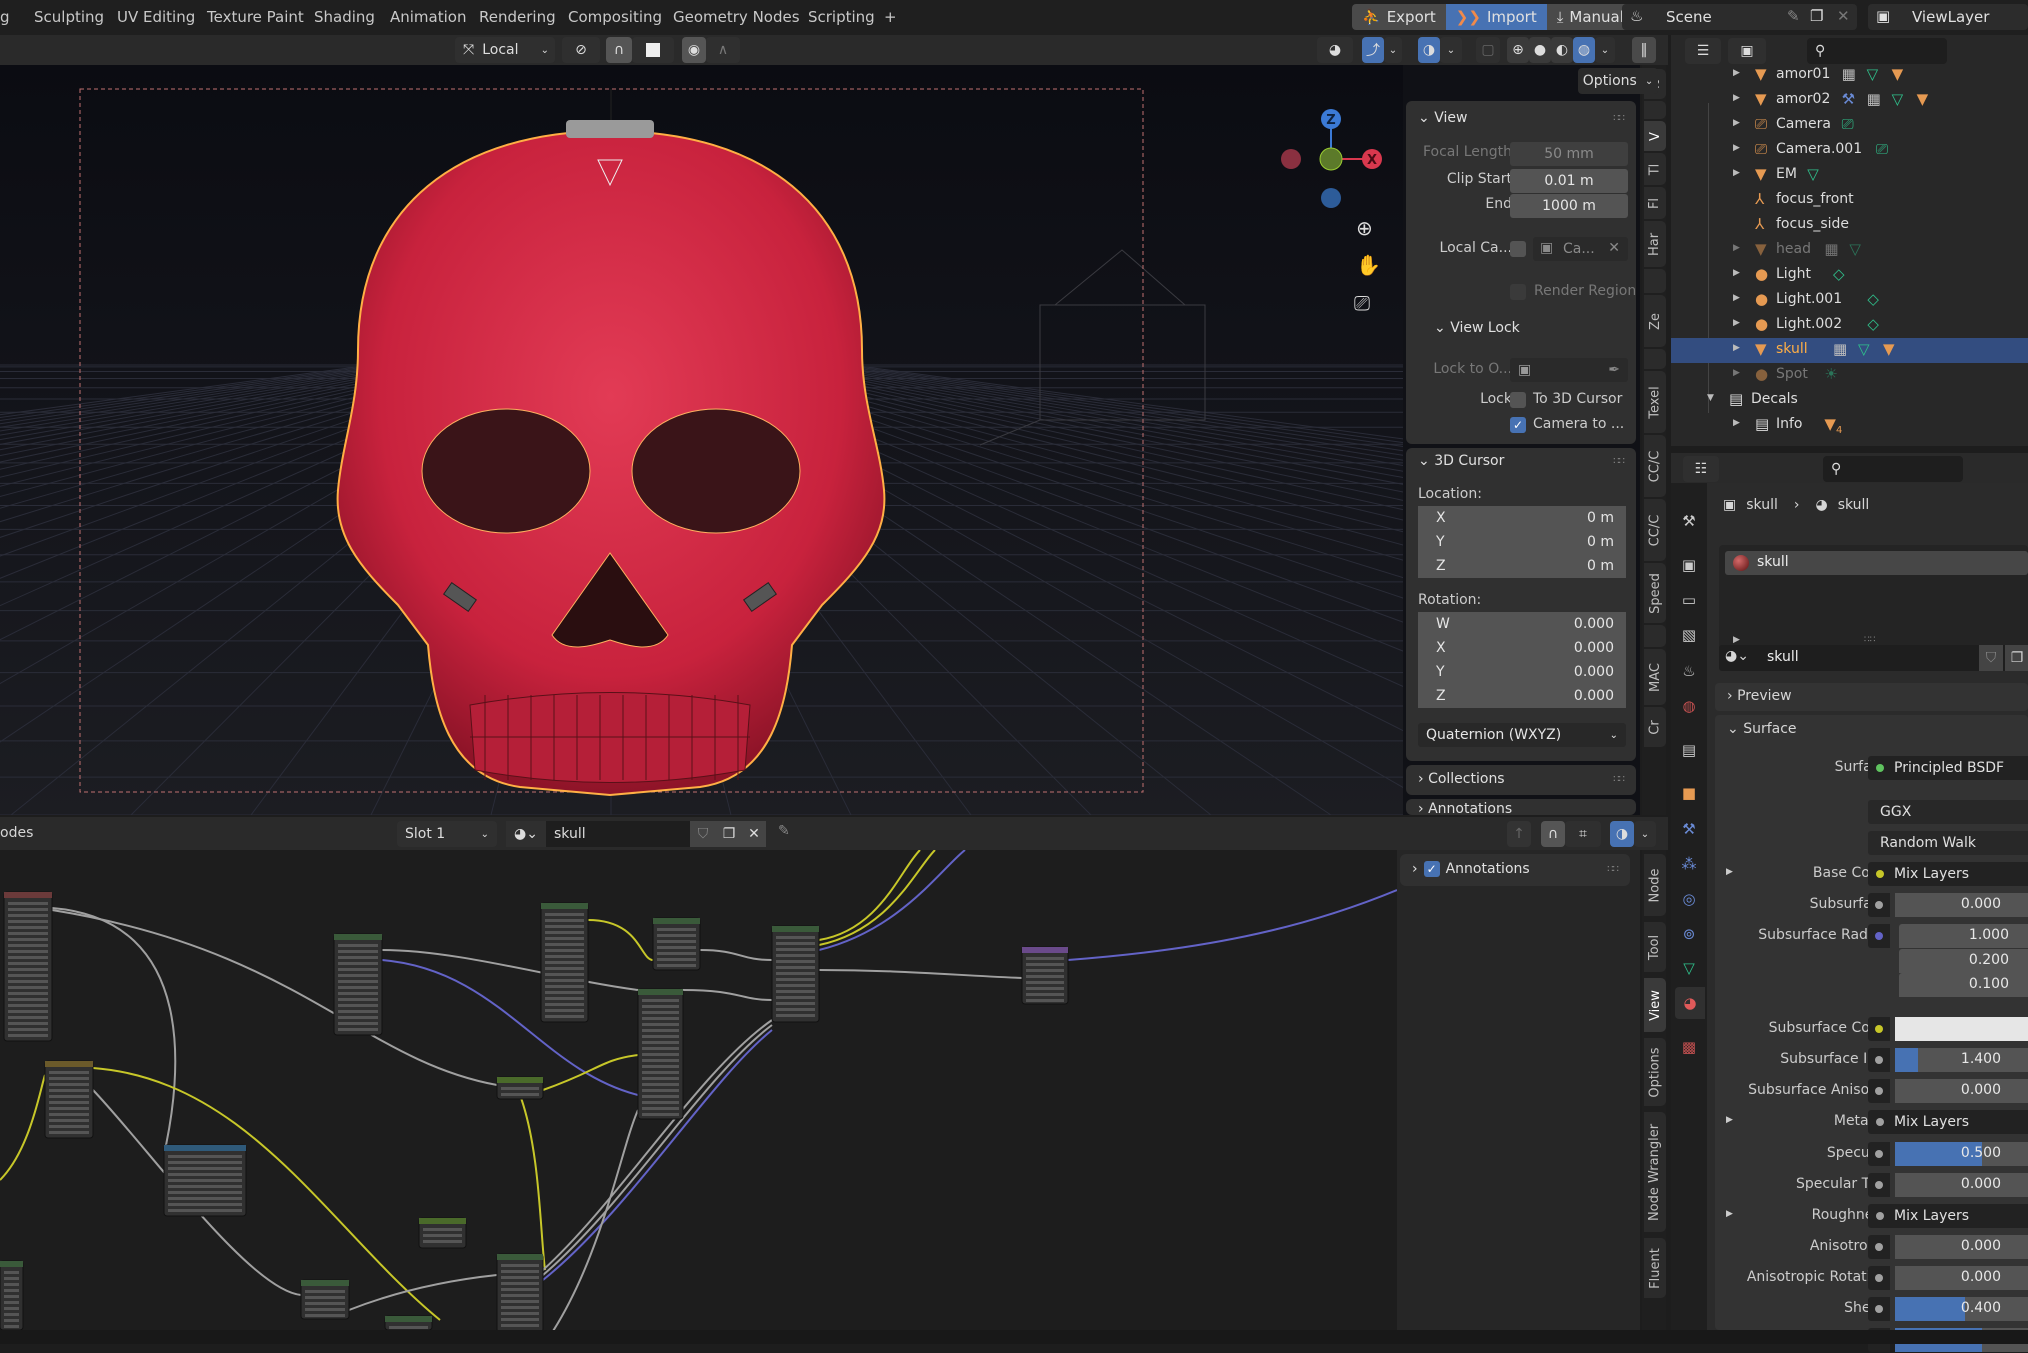 The height and width of the screenshot is (1353, 2028). I want to click on rotation-w-field: W 0.000, so click(1522, 624).